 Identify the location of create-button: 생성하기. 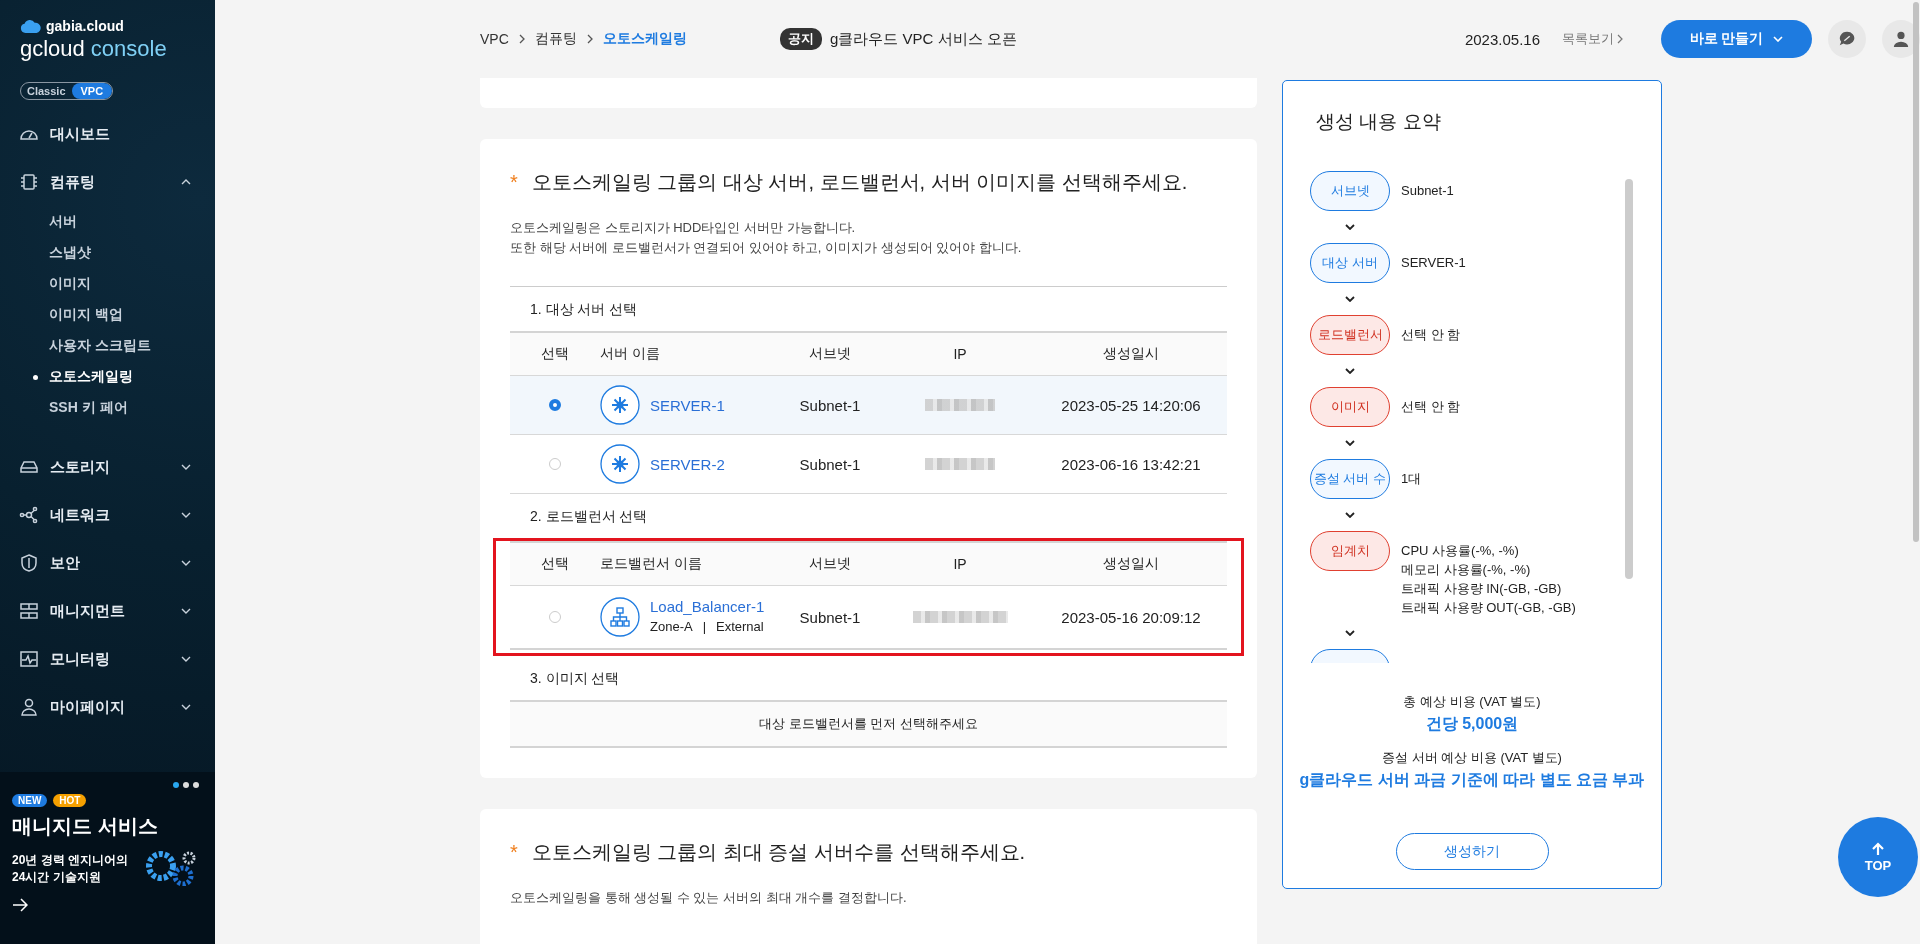
(1472, 851).